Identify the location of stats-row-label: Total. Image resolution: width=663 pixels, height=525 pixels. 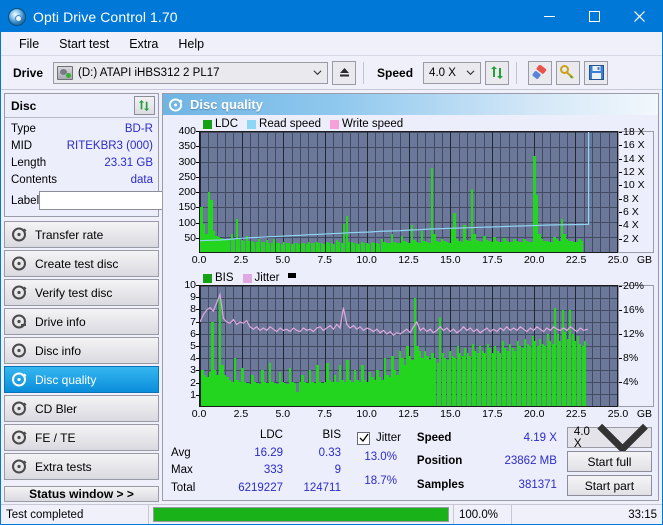
(183, 488).